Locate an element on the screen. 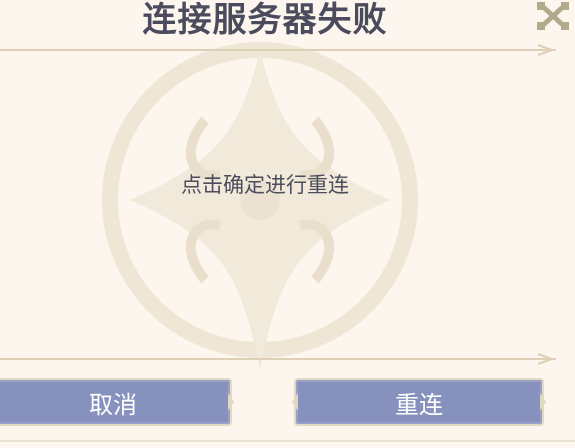 The width and height of the screenshot is (575, 448). reconnect-button: 重连 is located at coordinates (419, 402).